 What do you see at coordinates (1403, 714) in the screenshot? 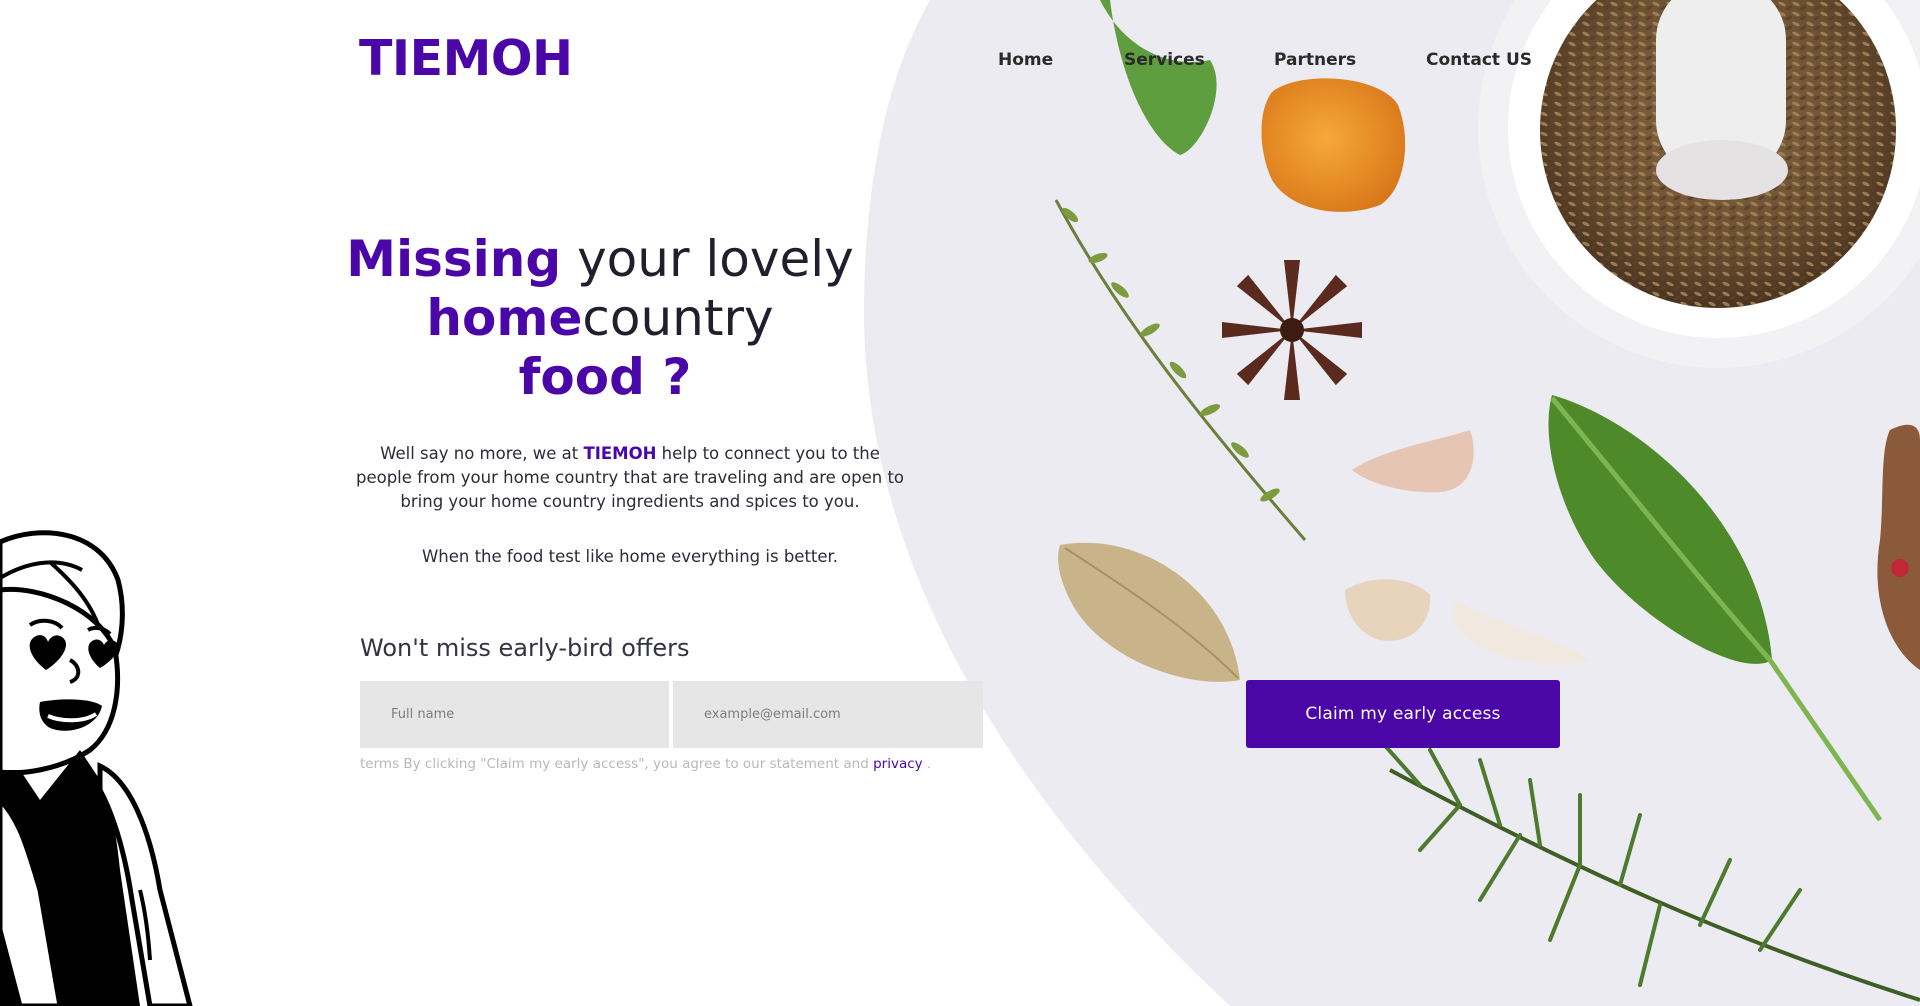
I see `claim-early-access-button: Claim my early access` at bounding box center [1403, 714].